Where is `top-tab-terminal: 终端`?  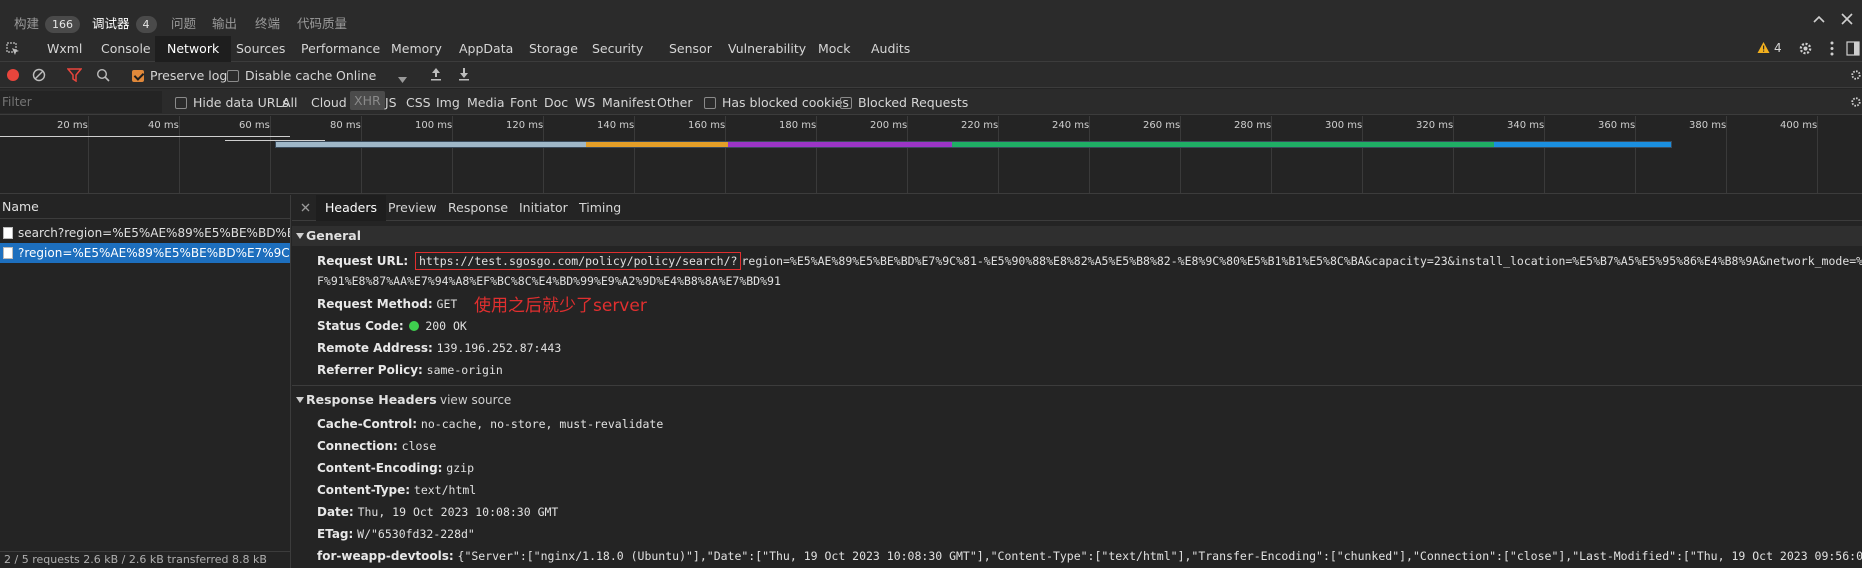
top-tab-terminal: 终端 is located at coordinates (267, 22).